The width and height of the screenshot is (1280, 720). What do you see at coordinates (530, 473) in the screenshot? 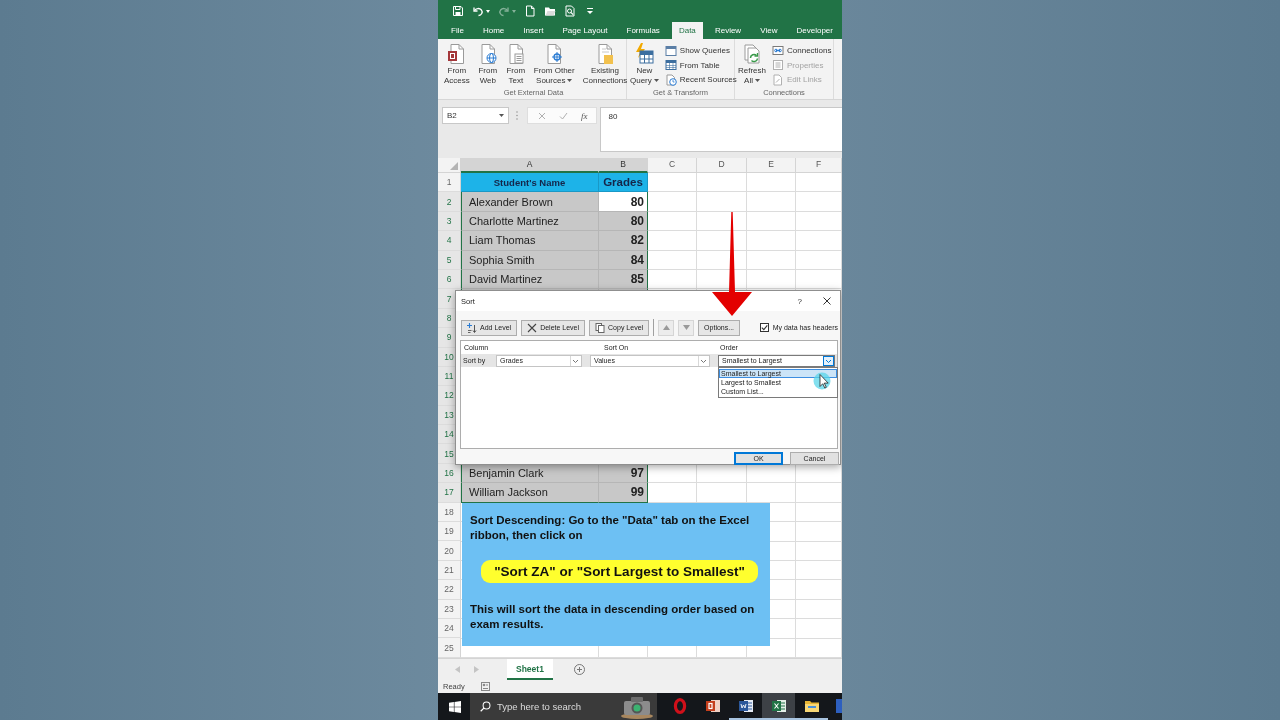
I see `table-cell: Benjamin Clark` at bounding box center [530, 473].